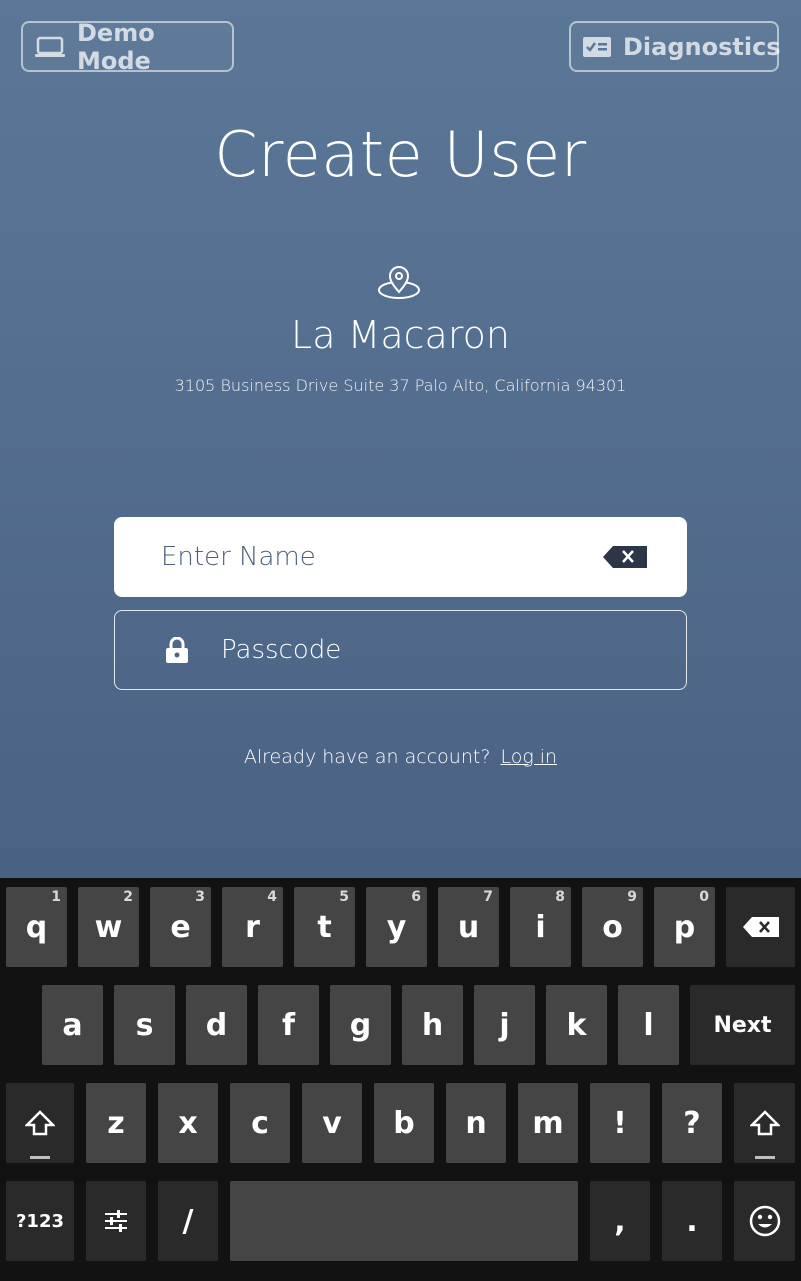  What do you see at coordinates (400, 335) in the screenshot?
I see `store-name: La Macaron` at bounding box center [400, 335].